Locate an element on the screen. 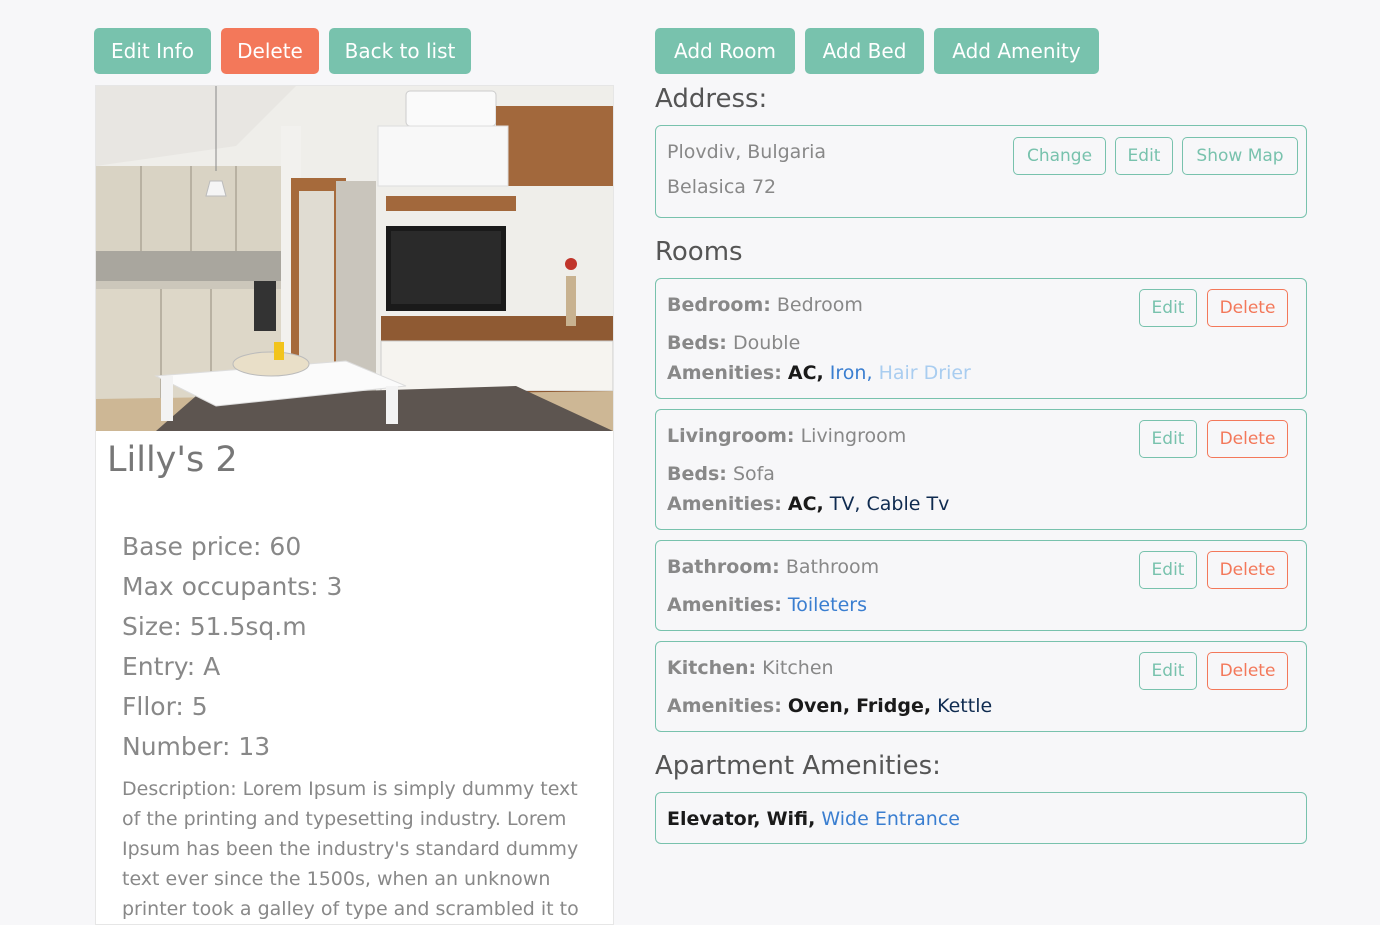 The width and height of the screenshot is (1380, 925). apartment-amenities-list: Elevator, Wifi, Wide Entrance is located at coordinates (813, 819).